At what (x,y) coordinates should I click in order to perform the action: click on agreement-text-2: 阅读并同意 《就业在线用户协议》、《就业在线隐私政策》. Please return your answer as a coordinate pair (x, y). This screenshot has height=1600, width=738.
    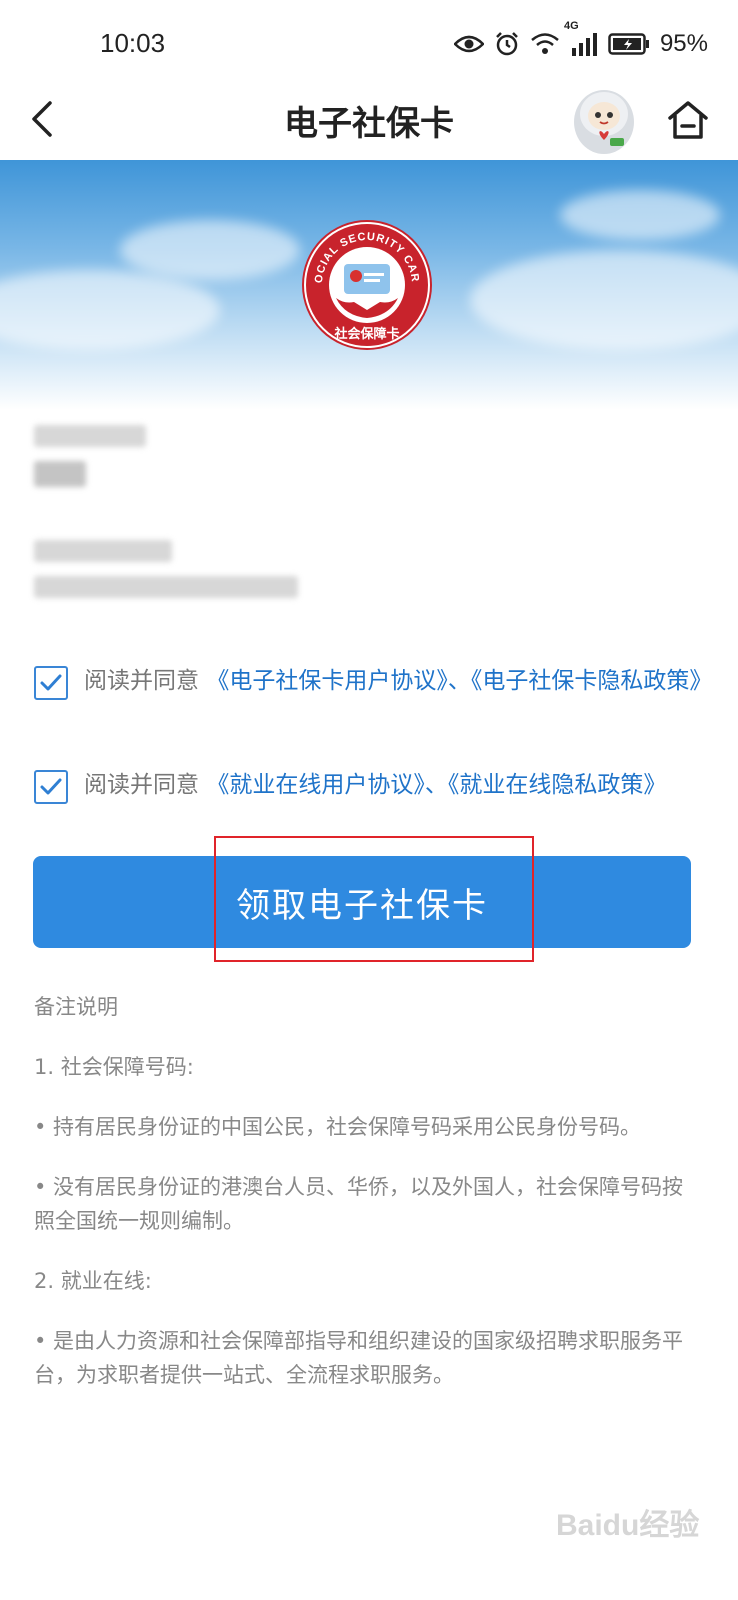
    Looking at the image, I should click on (375, 785).